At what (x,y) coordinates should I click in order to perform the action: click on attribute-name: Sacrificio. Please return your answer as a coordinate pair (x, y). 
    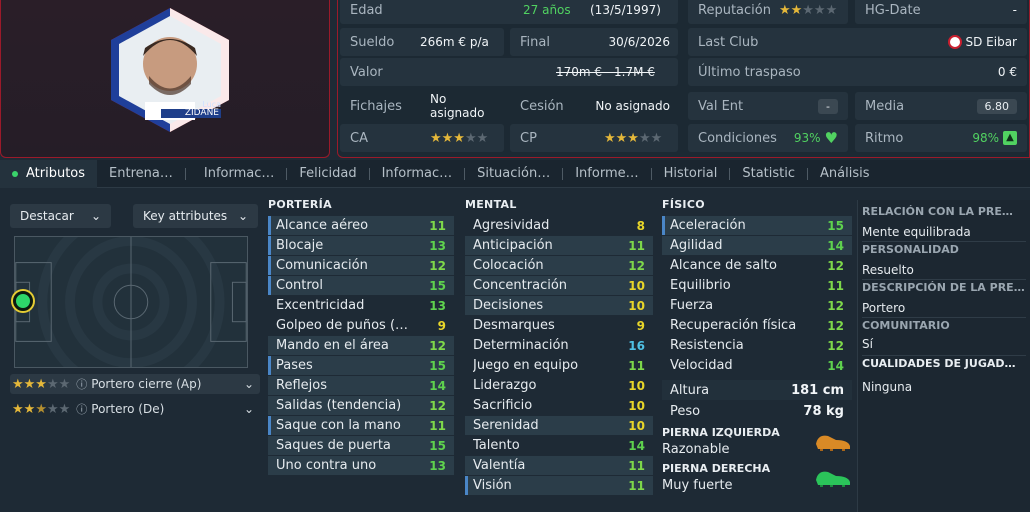
    Looking at the image, I should click on (503, 405).